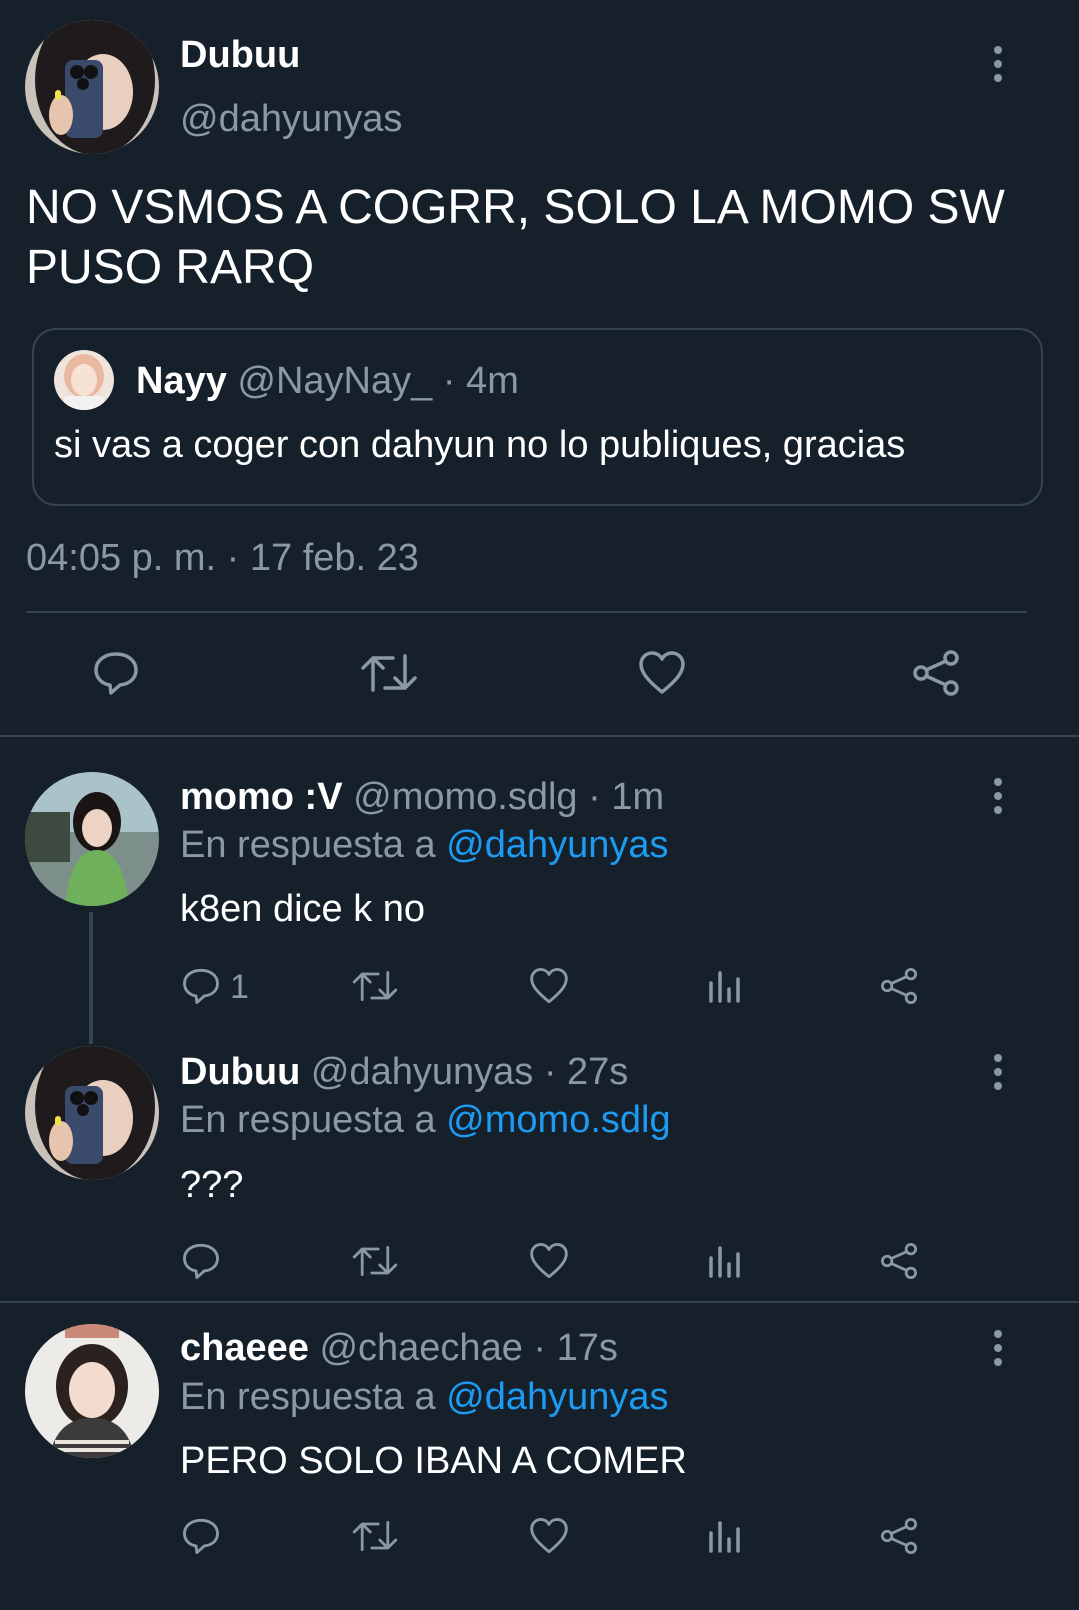 Image resolution: width=1079 pixels, height=1610 pixels. I want to click on quoted-time: · 4m, so click(480, 381).